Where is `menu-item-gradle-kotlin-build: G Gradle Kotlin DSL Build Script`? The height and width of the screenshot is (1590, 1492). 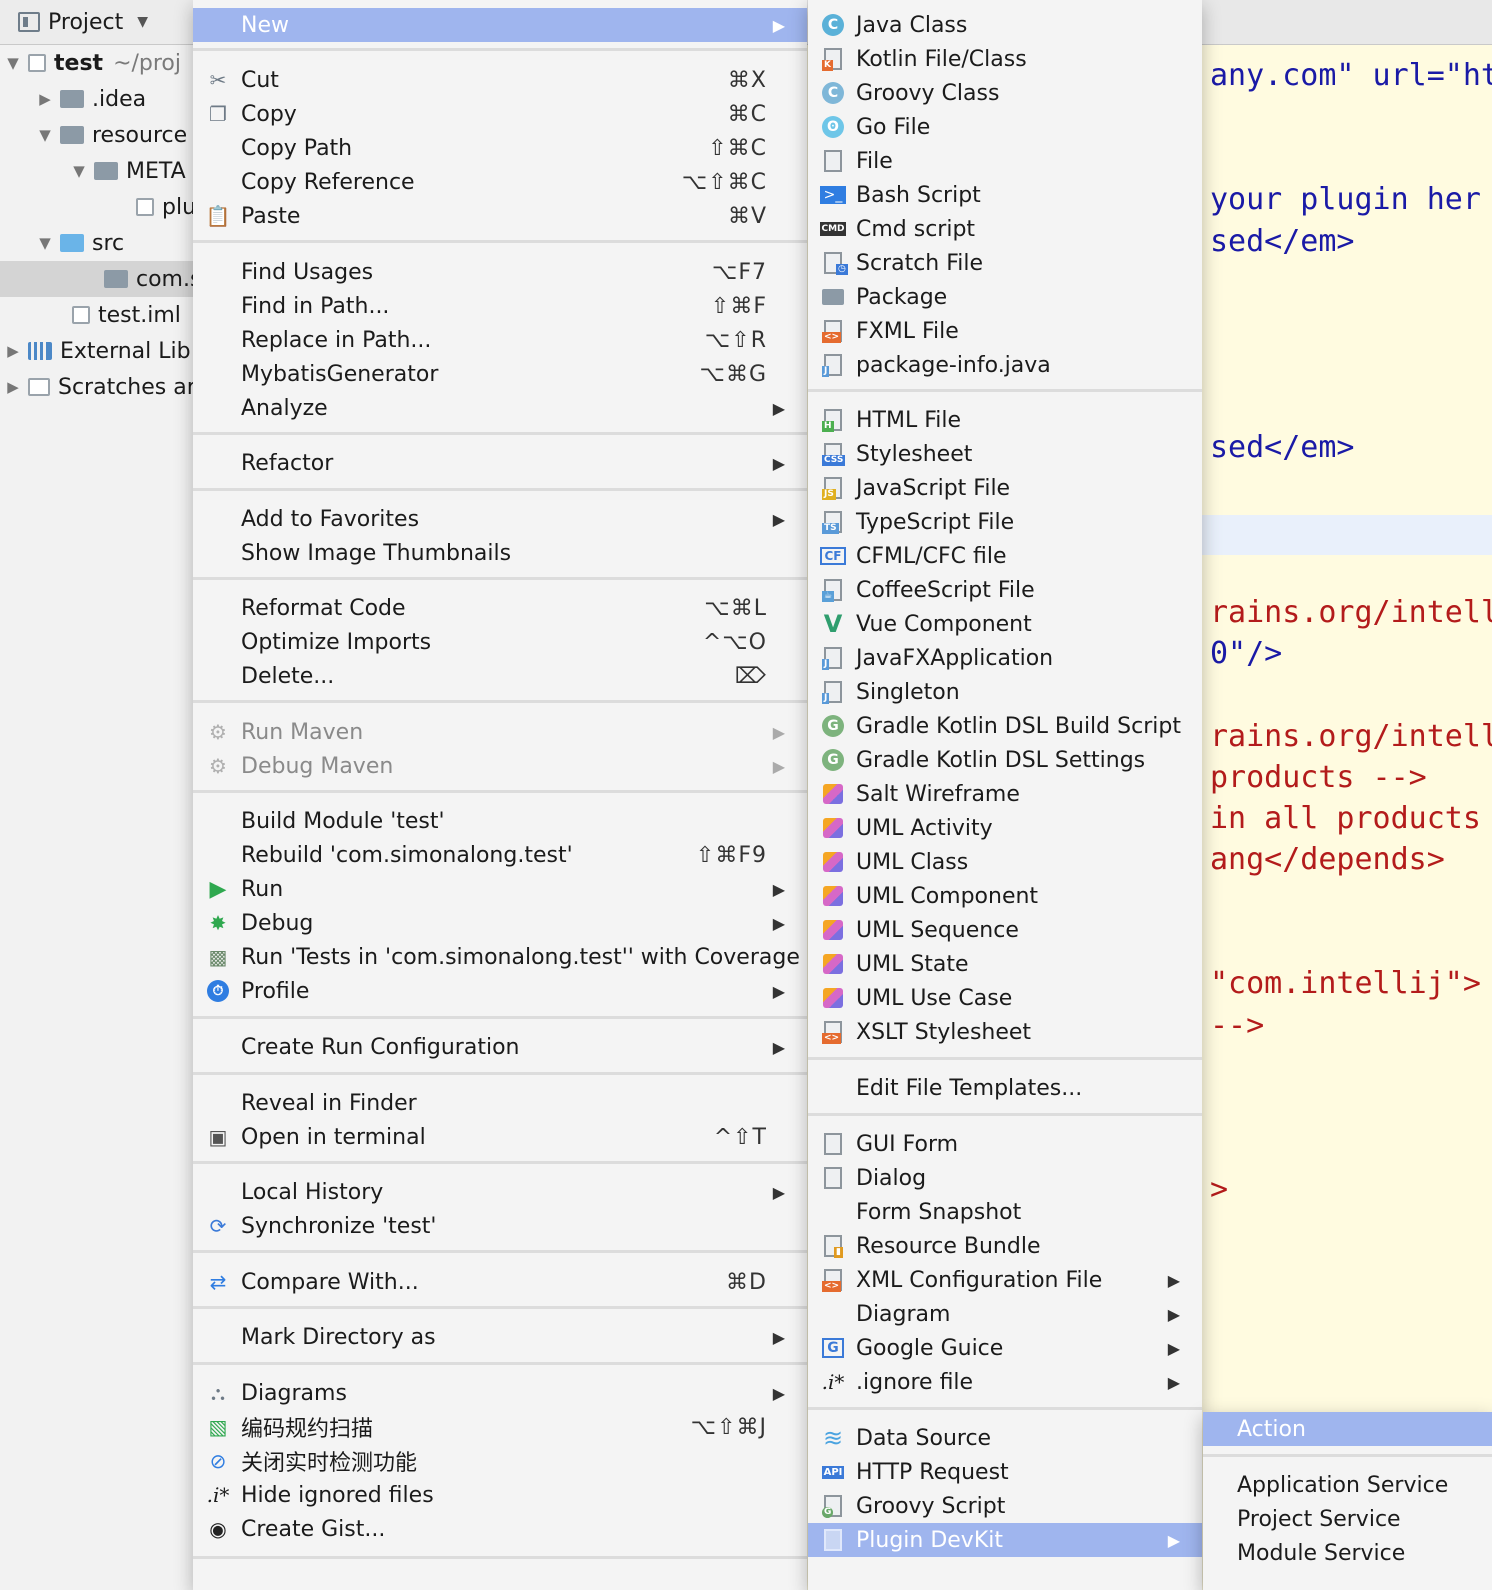
menu-item-gradle-kotlin-build: G Gradle Kotlin DSL Build Script is located at coordinates (1005, 726).